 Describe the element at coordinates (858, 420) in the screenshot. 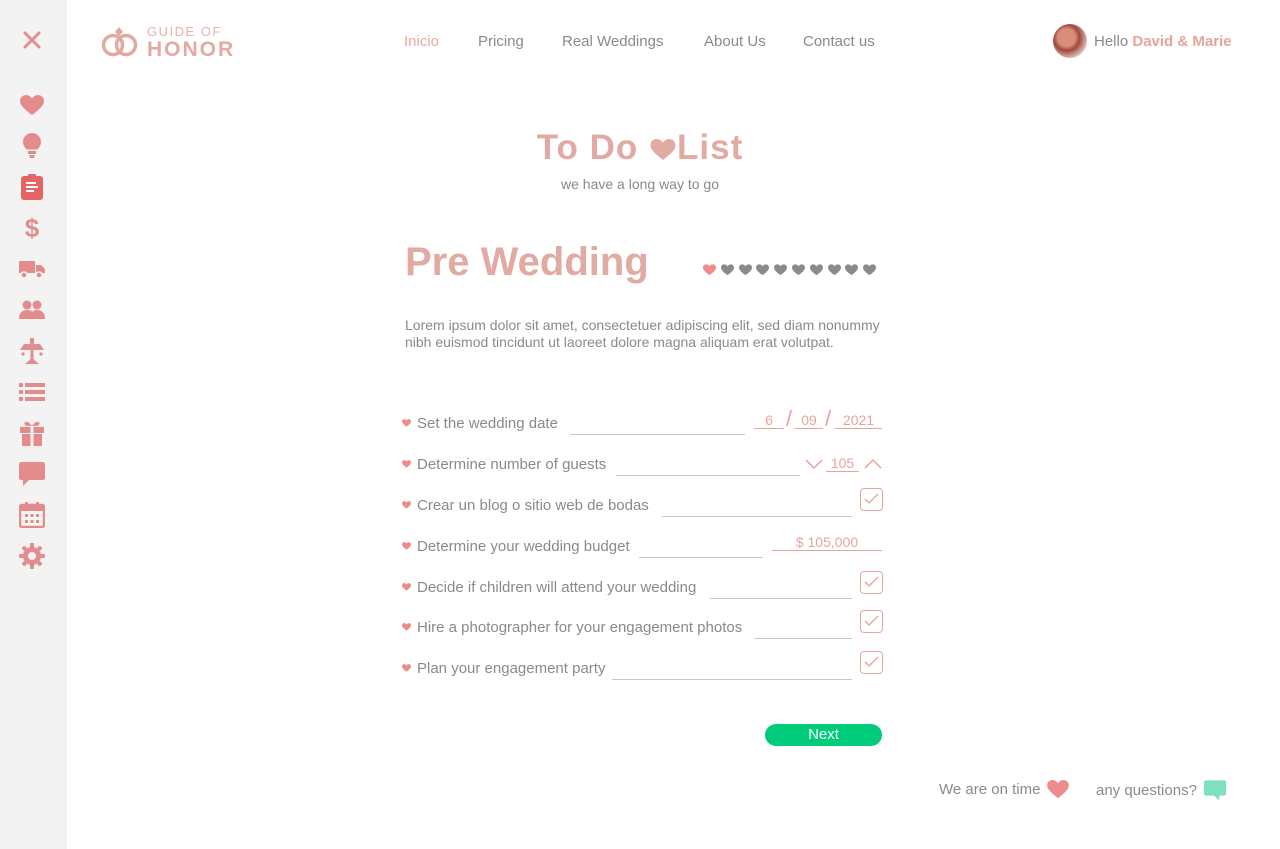

I see `year-field: 2021` at that location.